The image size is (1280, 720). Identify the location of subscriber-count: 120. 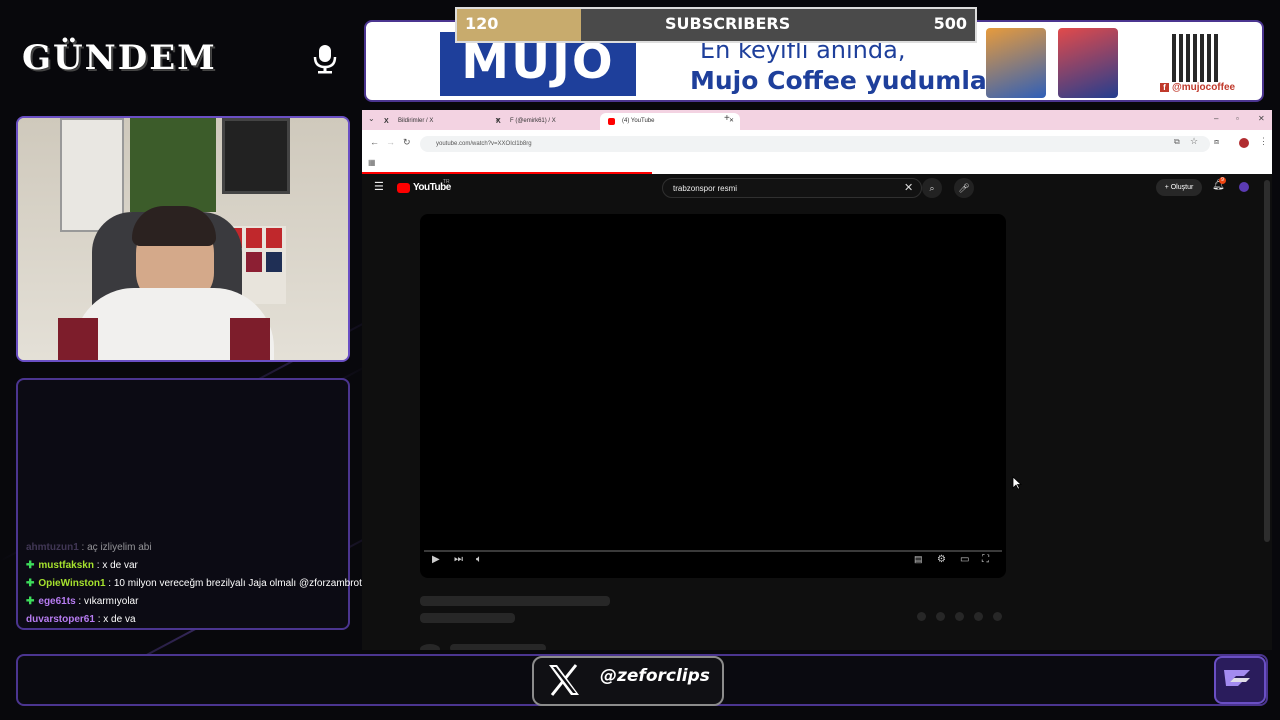
(482, 23).